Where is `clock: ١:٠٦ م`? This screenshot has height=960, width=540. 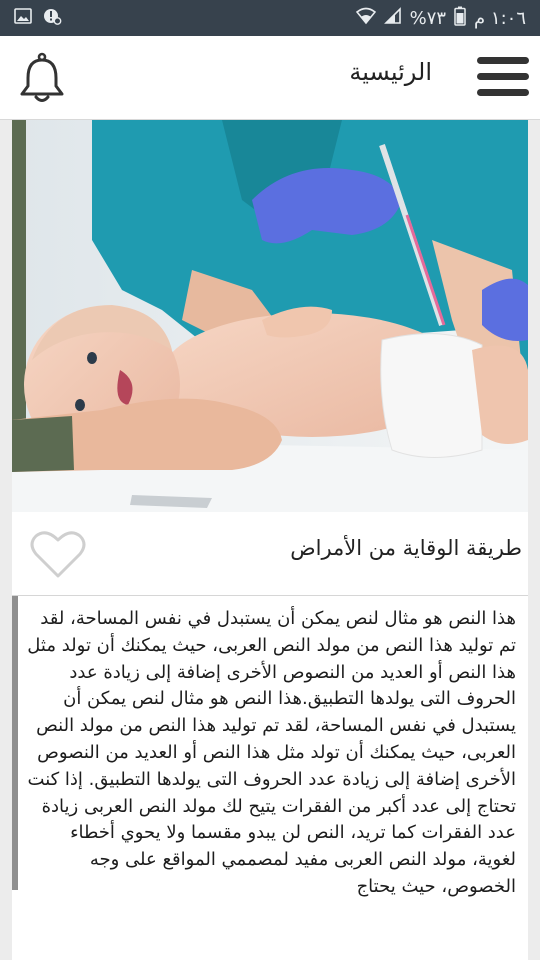 clock: ١:٠٦ م is located at coordinates (500, 18).